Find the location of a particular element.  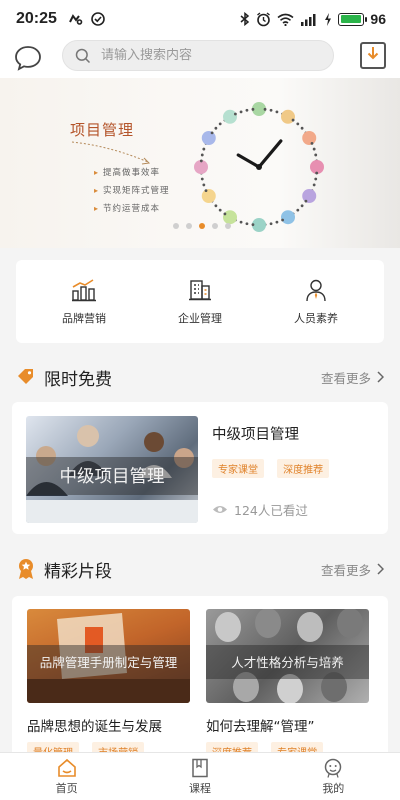

bar-chart-icon is located at coordinates (84, 289).